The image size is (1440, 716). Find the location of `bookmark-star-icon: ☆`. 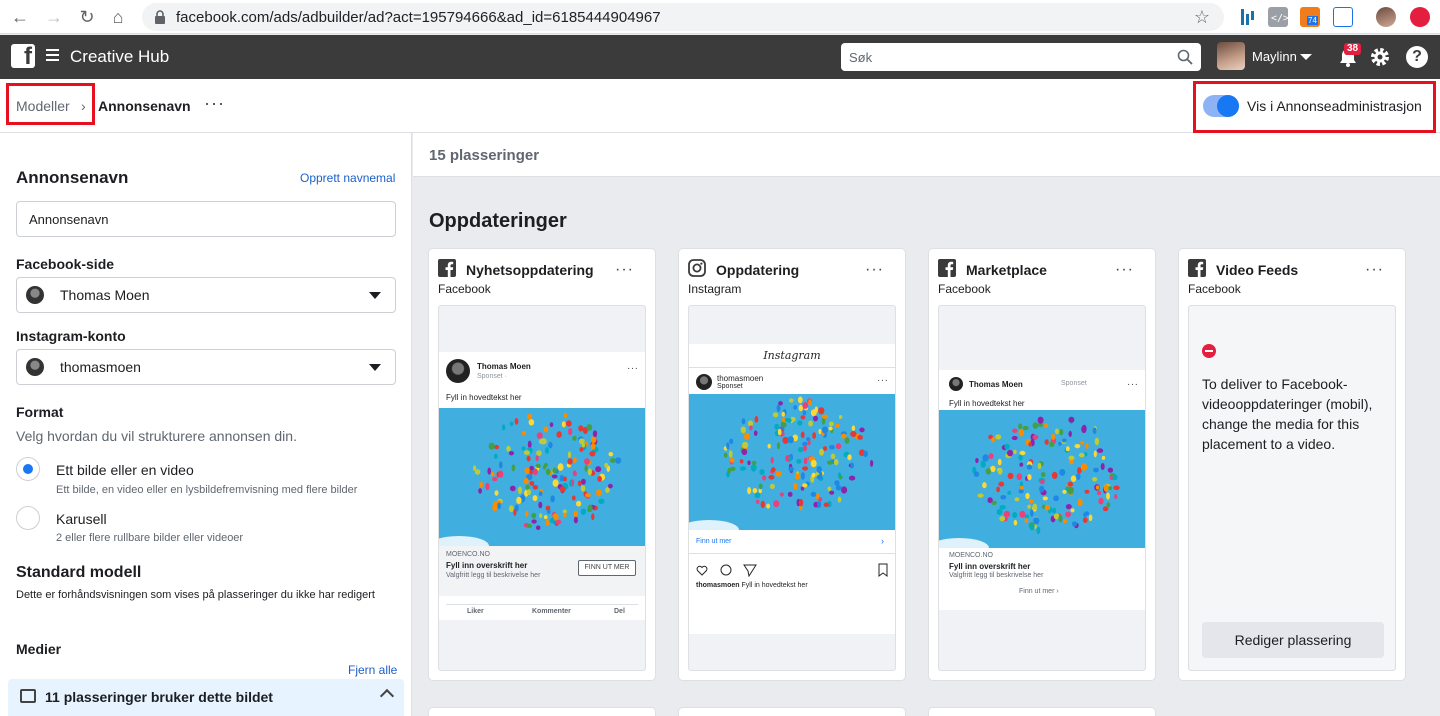

bookmark-star-icon: ☆ is located at coordinates (1202, 17).